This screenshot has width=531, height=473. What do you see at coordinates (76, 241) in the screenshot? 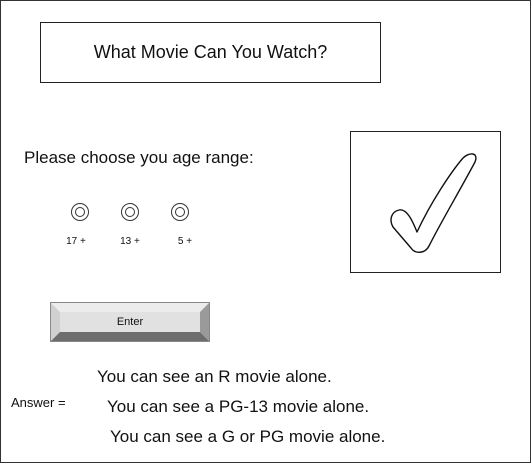
I see `radio-label-17-plus: 17 +` at bounding box center [76, 241].